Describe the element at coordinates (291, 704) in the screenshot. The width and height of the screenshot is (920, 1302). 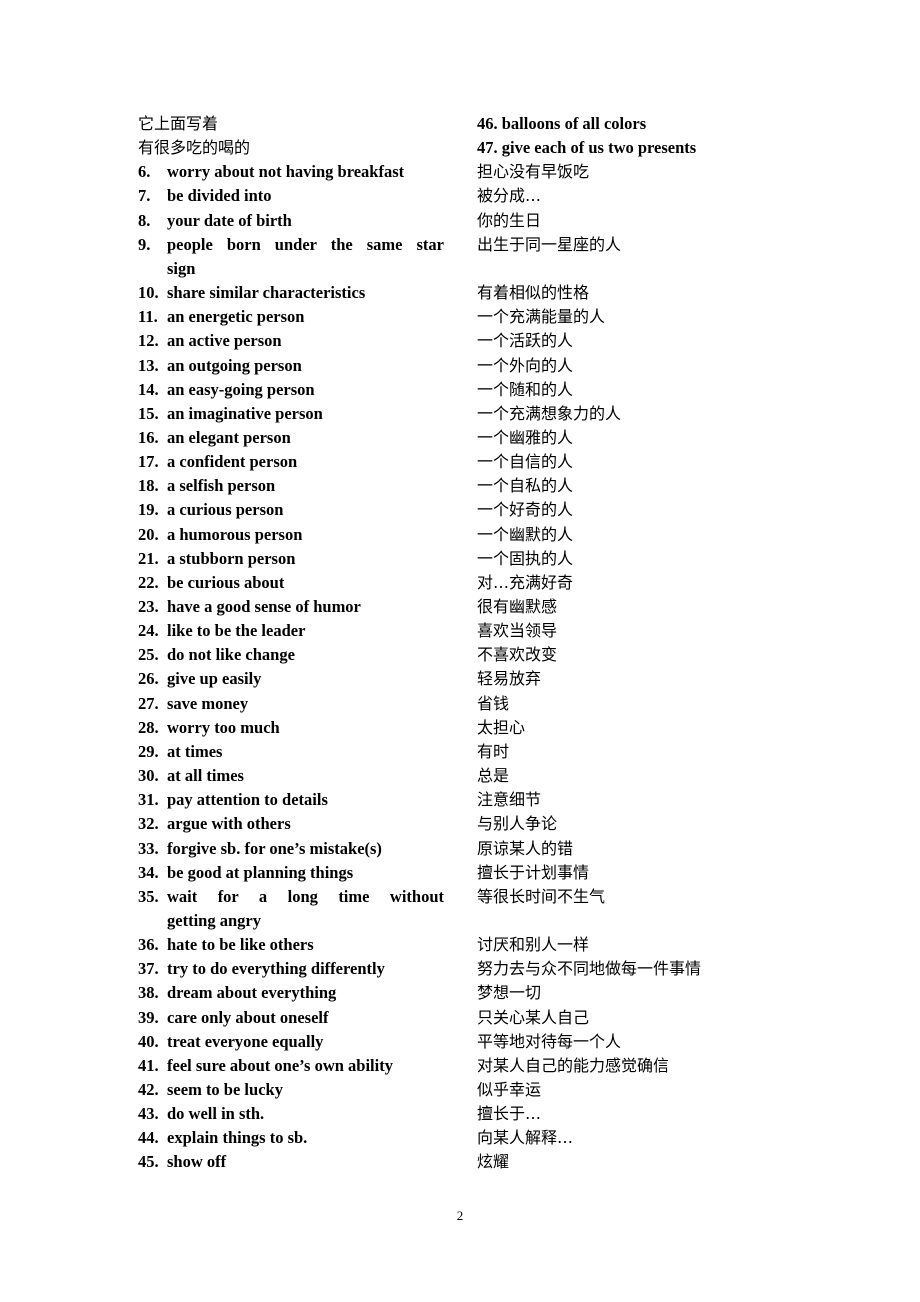
I see `english-entry: 27. save money` at that location.